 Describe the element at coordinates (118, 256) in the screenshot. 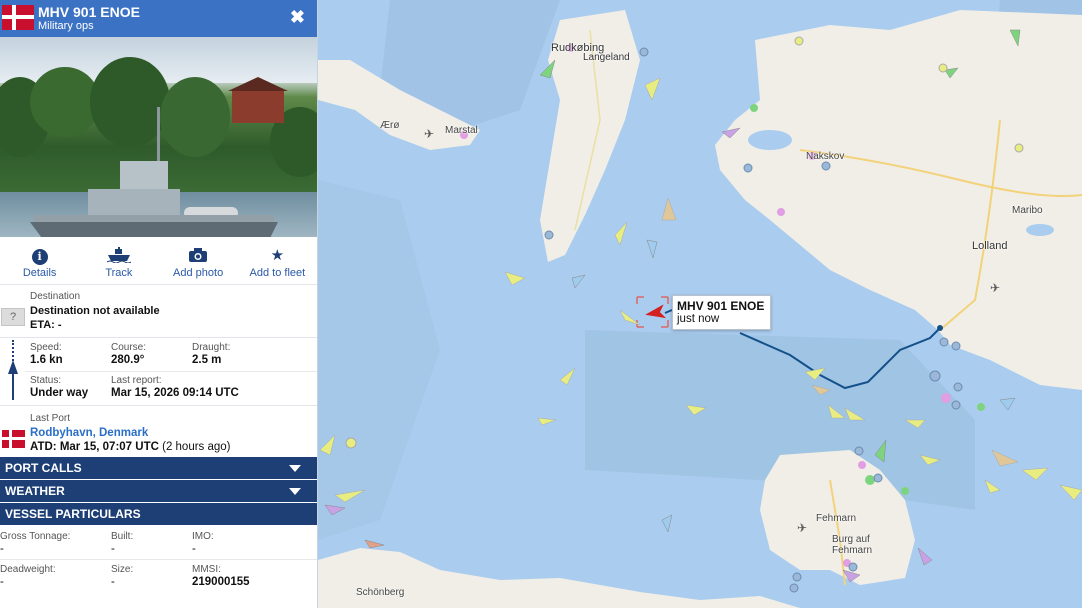

I see `ship-icon` at that location.